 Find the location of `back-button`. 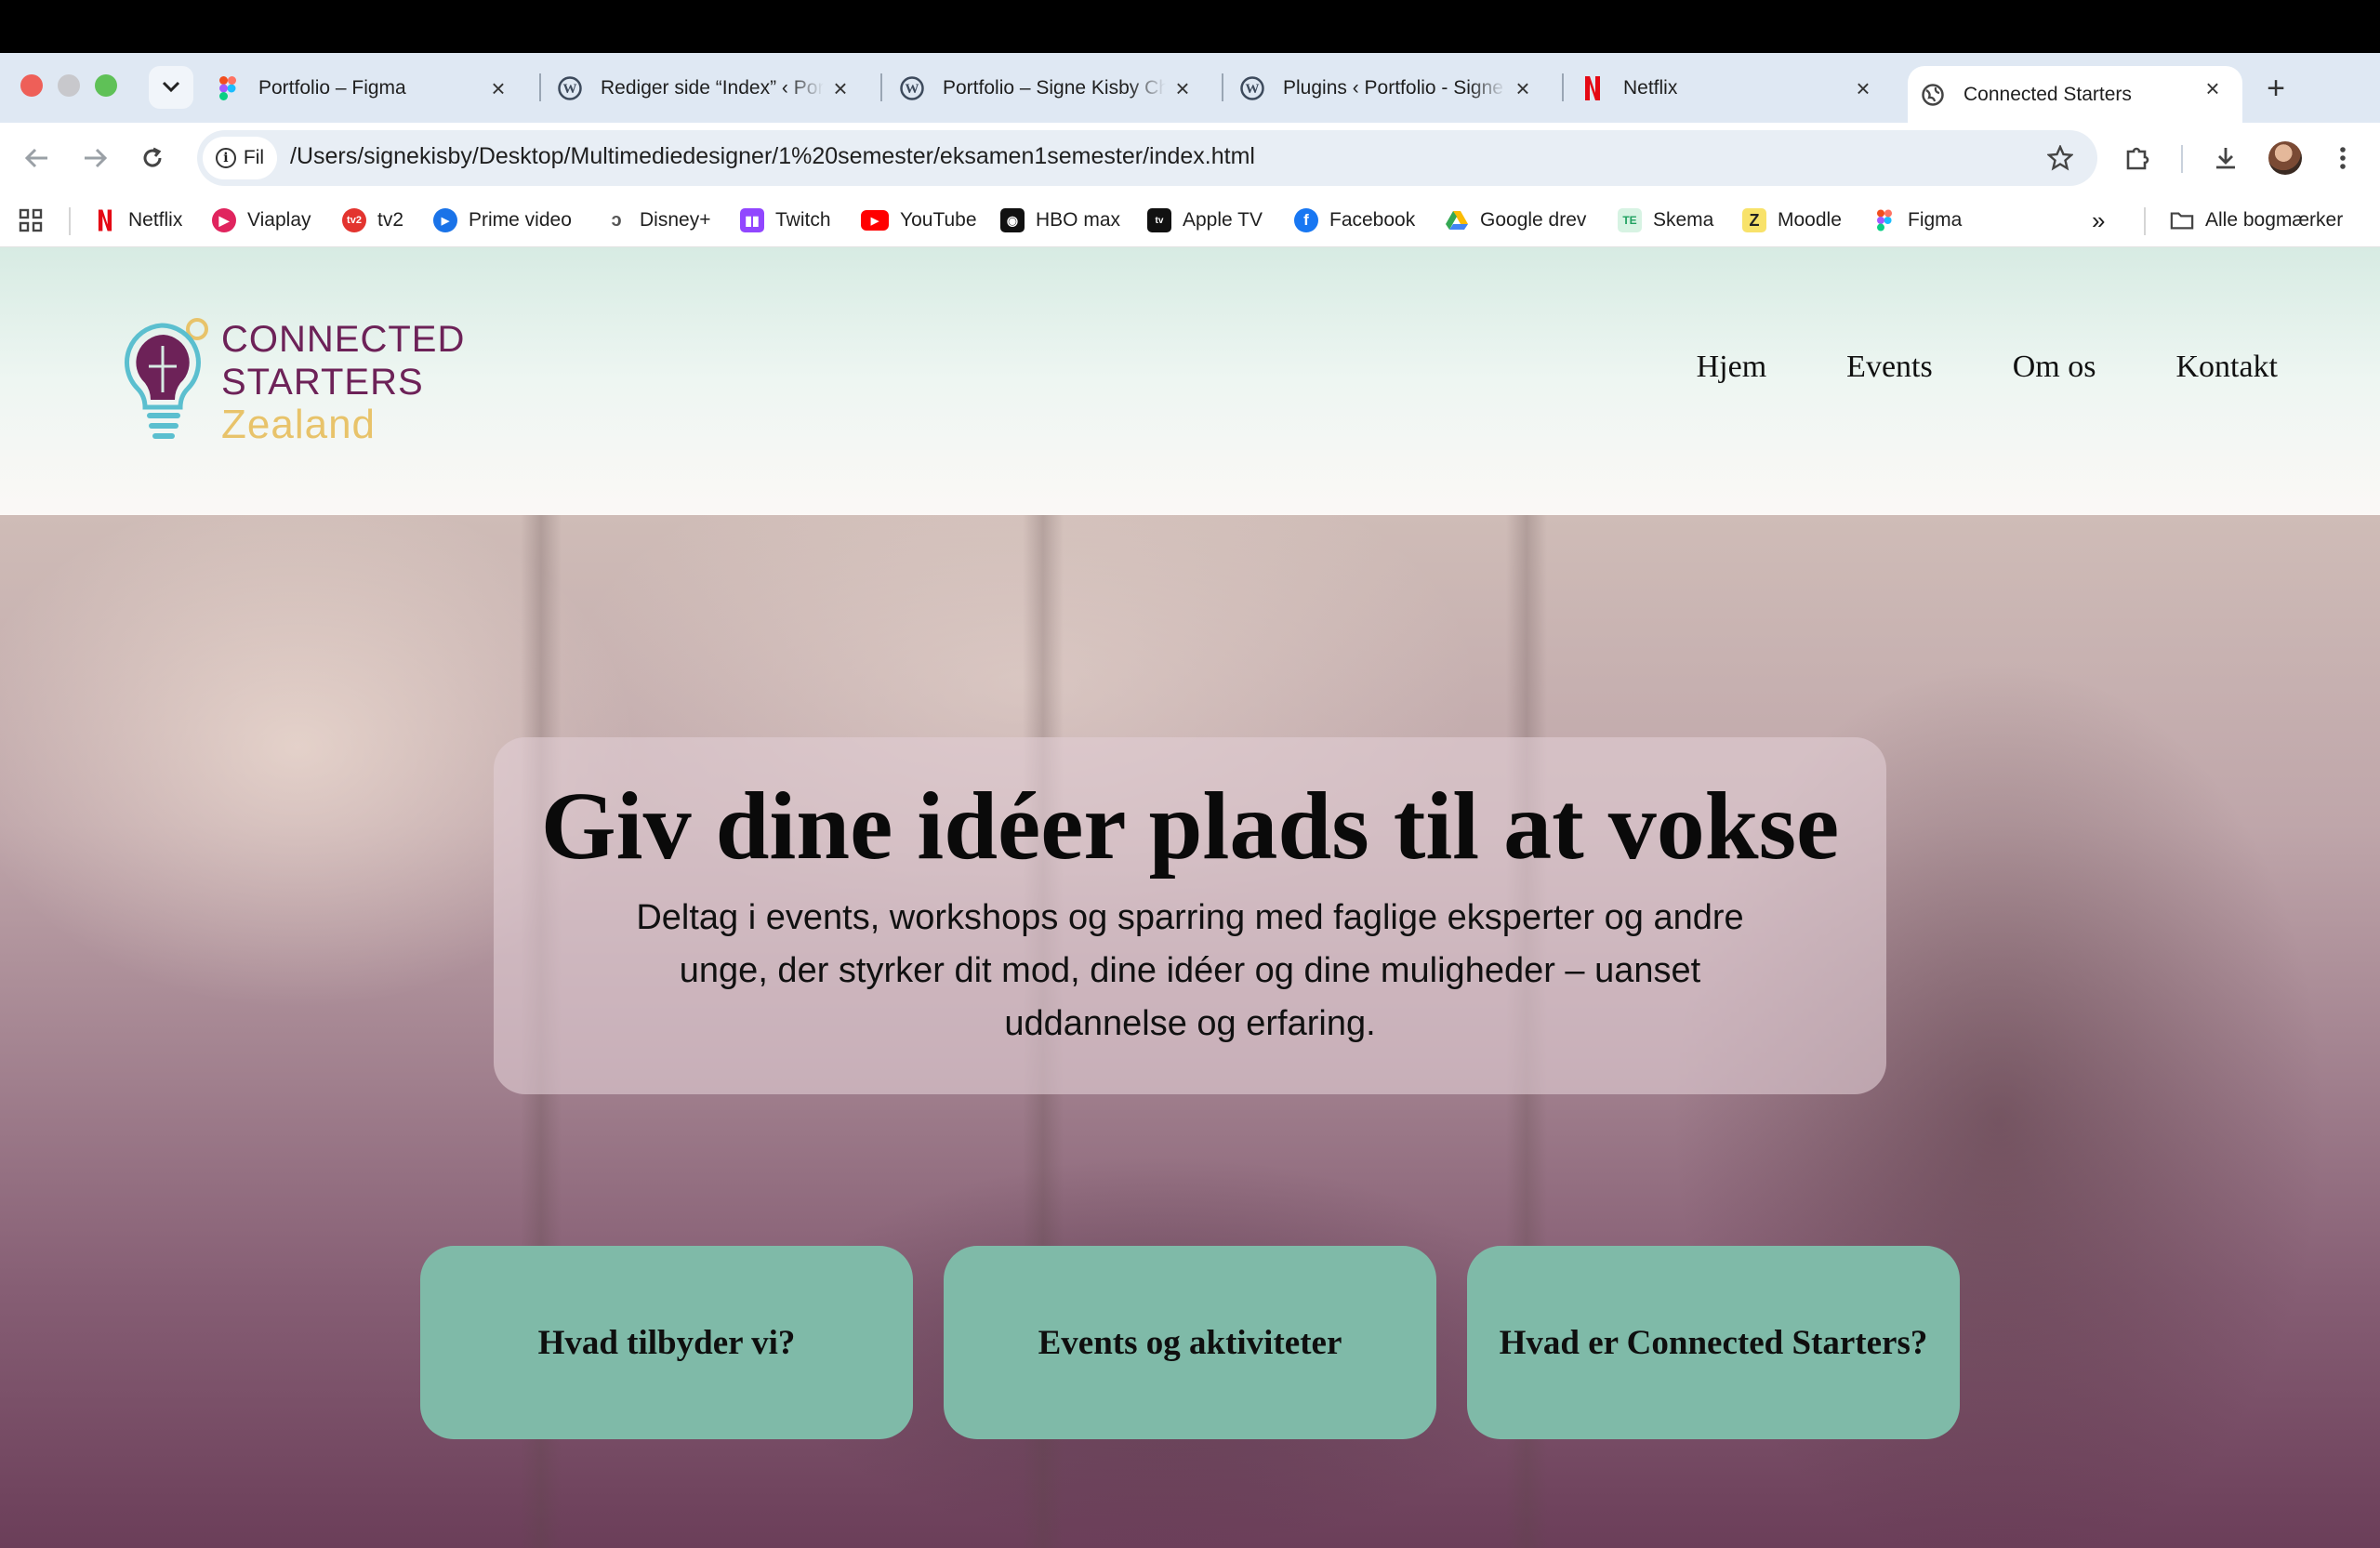

back-button is located at coordinates (37, 158).